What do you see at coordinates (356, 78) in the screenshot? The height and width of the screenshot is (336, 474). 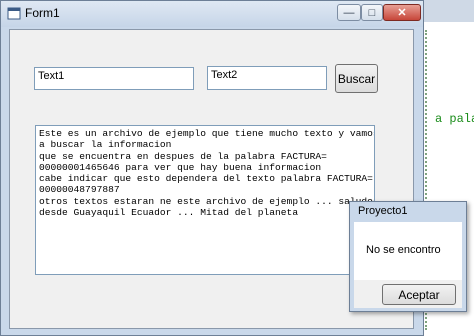 I see `search-button: Buscar` at bounding box center [356, 78].